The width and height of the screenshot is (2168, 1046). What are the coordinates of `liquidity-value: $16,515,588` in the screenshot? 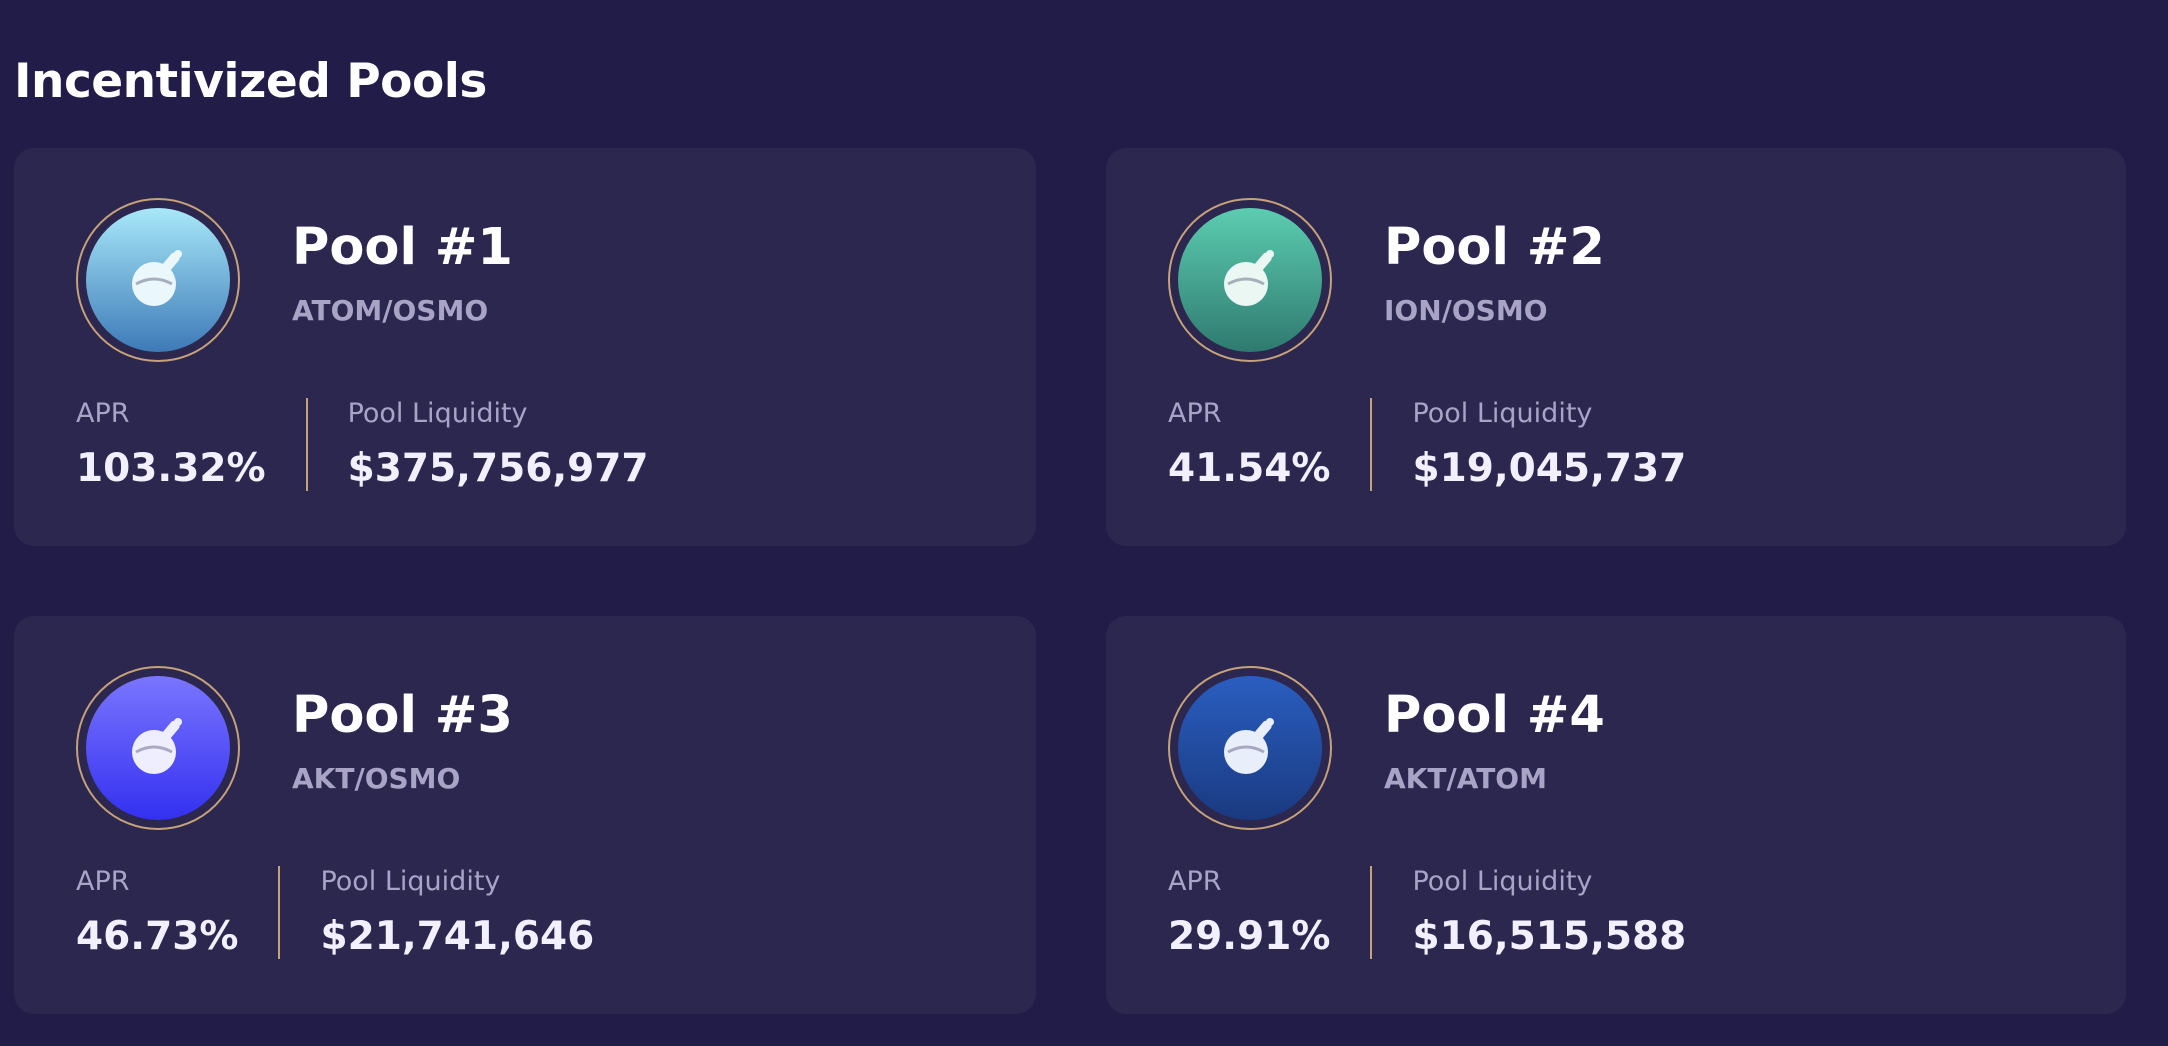 It's located at (1549, 937).